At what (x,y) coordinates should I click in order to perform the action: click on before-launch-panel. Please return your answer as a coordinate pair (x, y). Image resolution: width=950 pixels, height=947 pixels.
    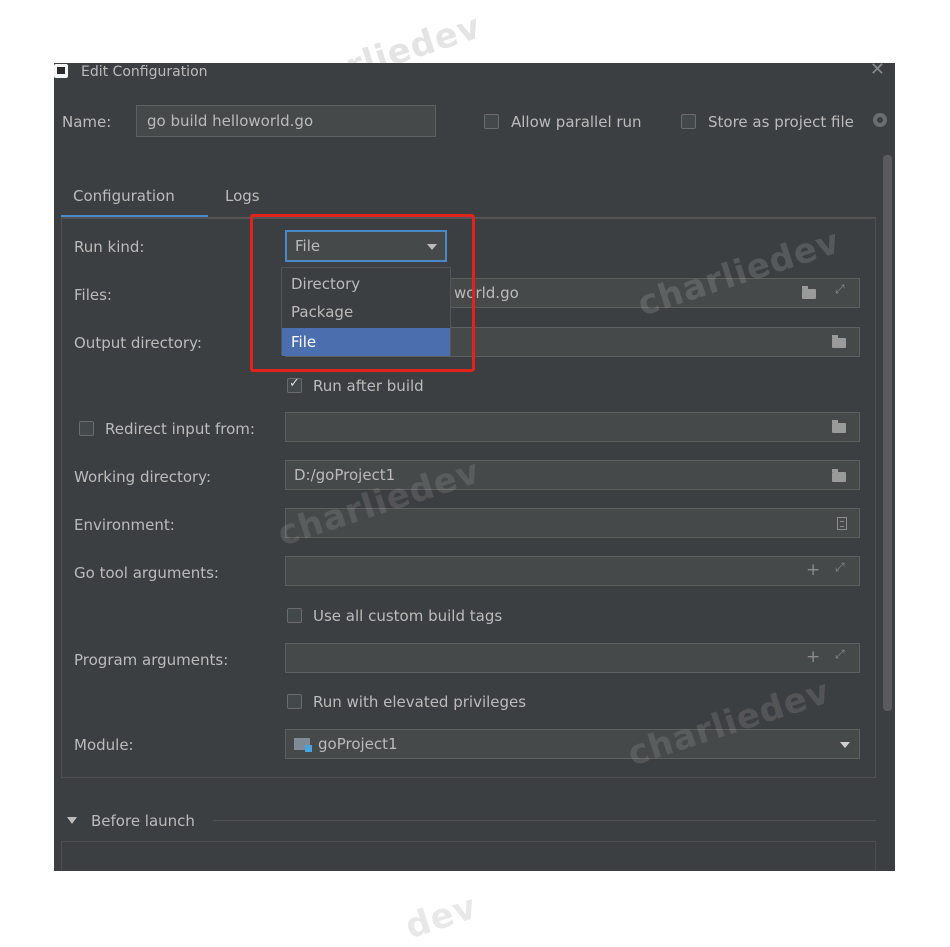
    Looking at the image, I should click on (468, 856).